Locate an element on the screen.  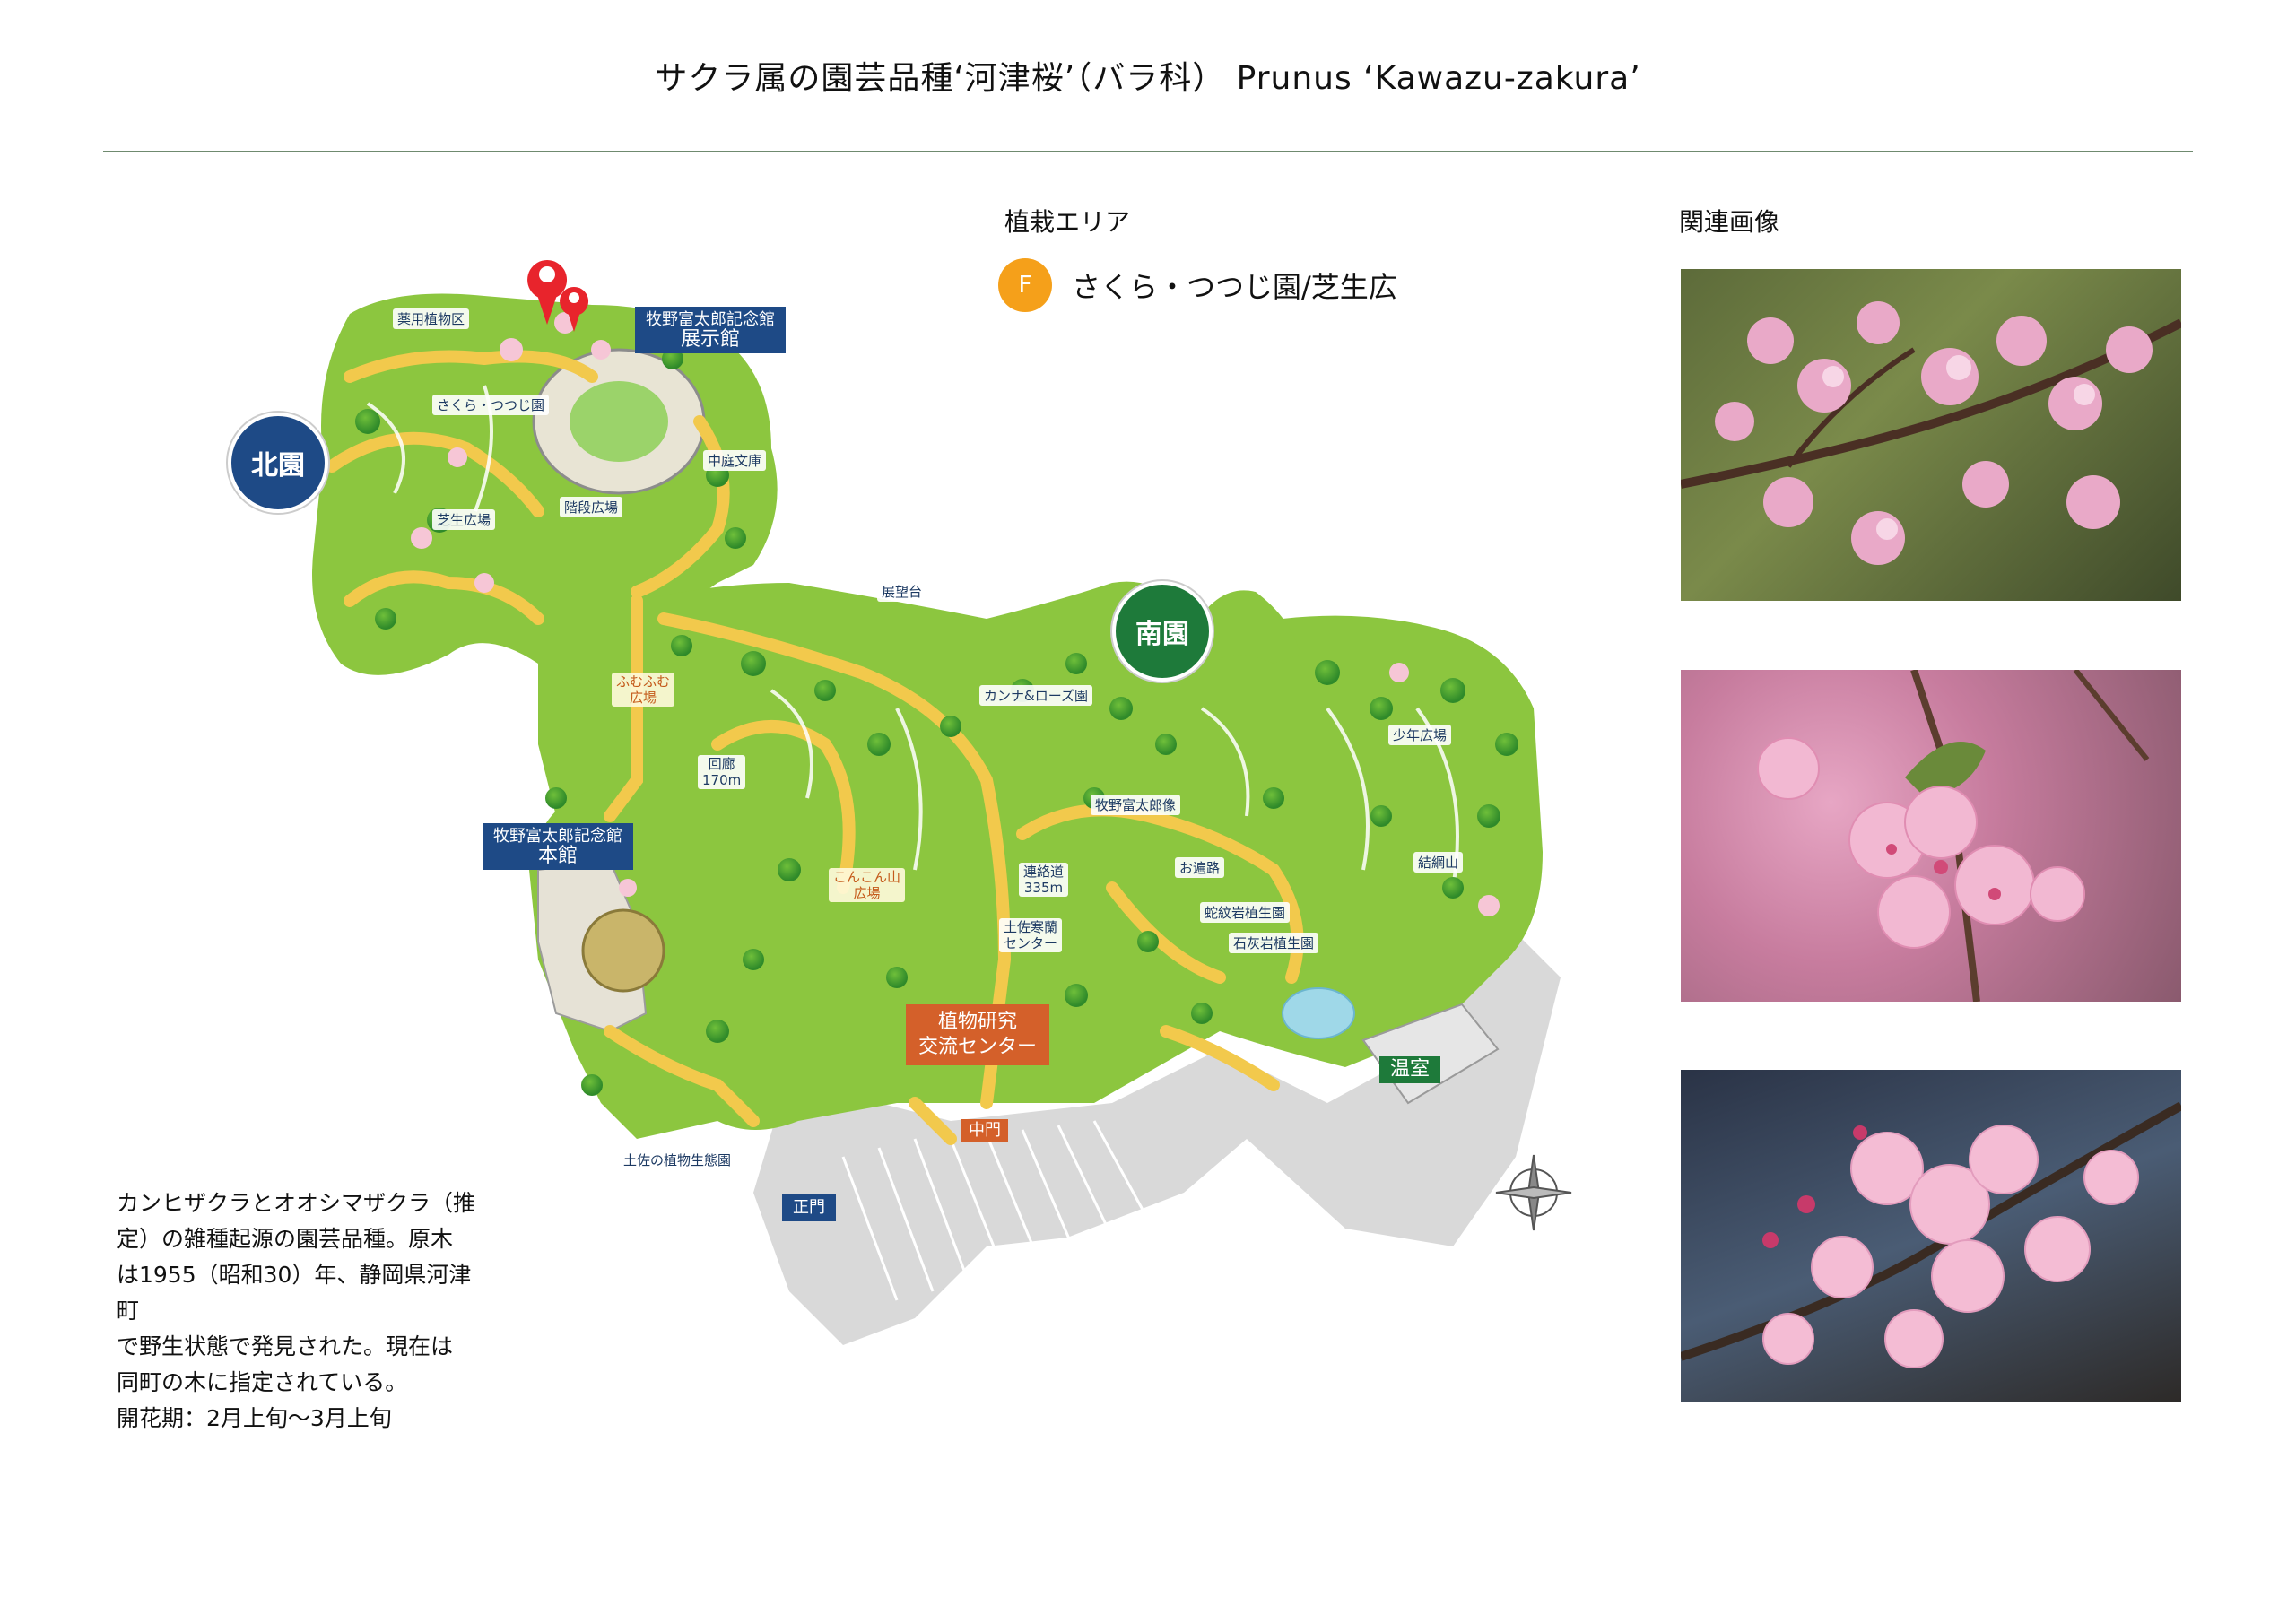
label-youth-plaza: 少年広場 is located at coordinates (1420, 735).